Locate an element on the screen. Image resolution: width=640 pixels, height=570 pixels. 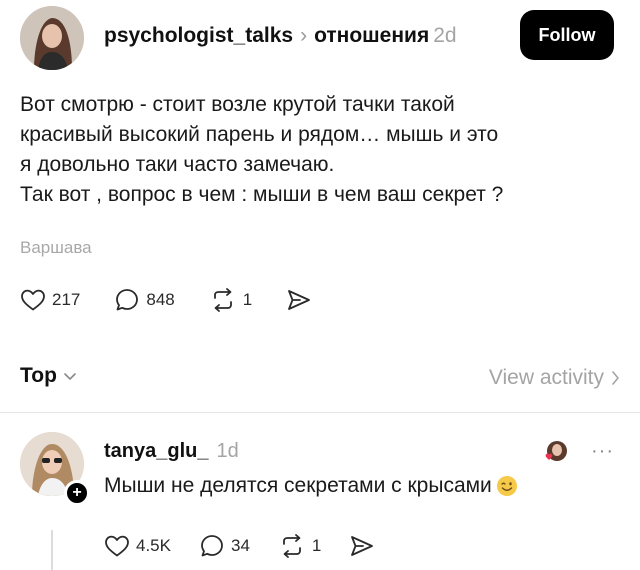
view-activity-label: View activity is located at coordinates (546, 377).